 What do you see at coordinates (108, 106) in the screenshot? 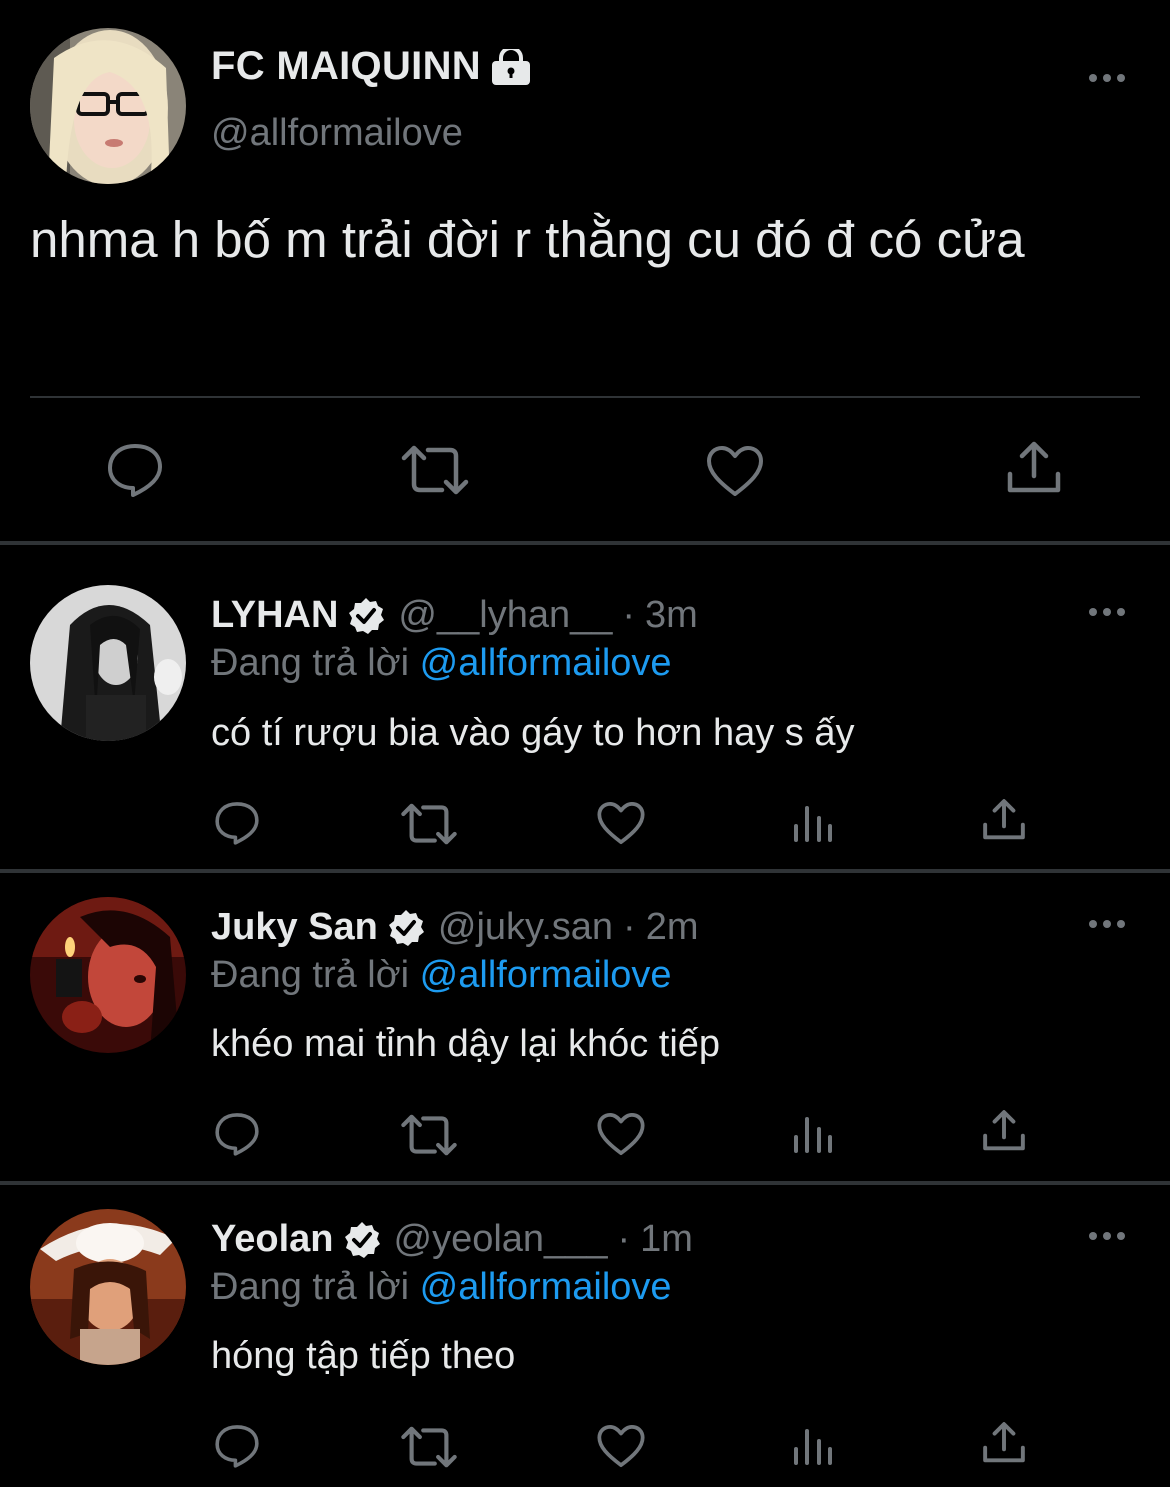
I see `main-tweet-avatar` at bounding box center [108, 106].